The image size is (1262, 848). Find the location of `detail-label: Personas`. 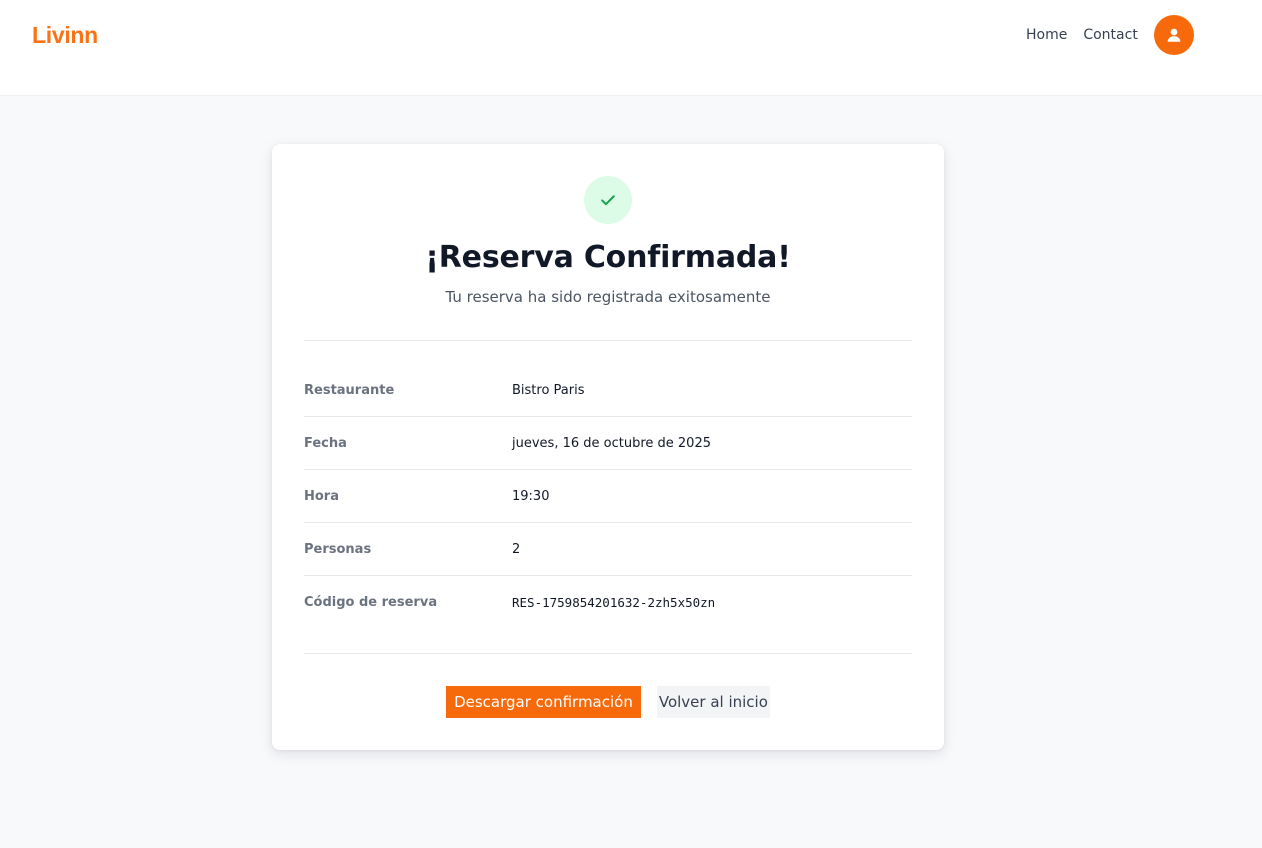

detail-label: Personas is located at coordinates (338, 549).